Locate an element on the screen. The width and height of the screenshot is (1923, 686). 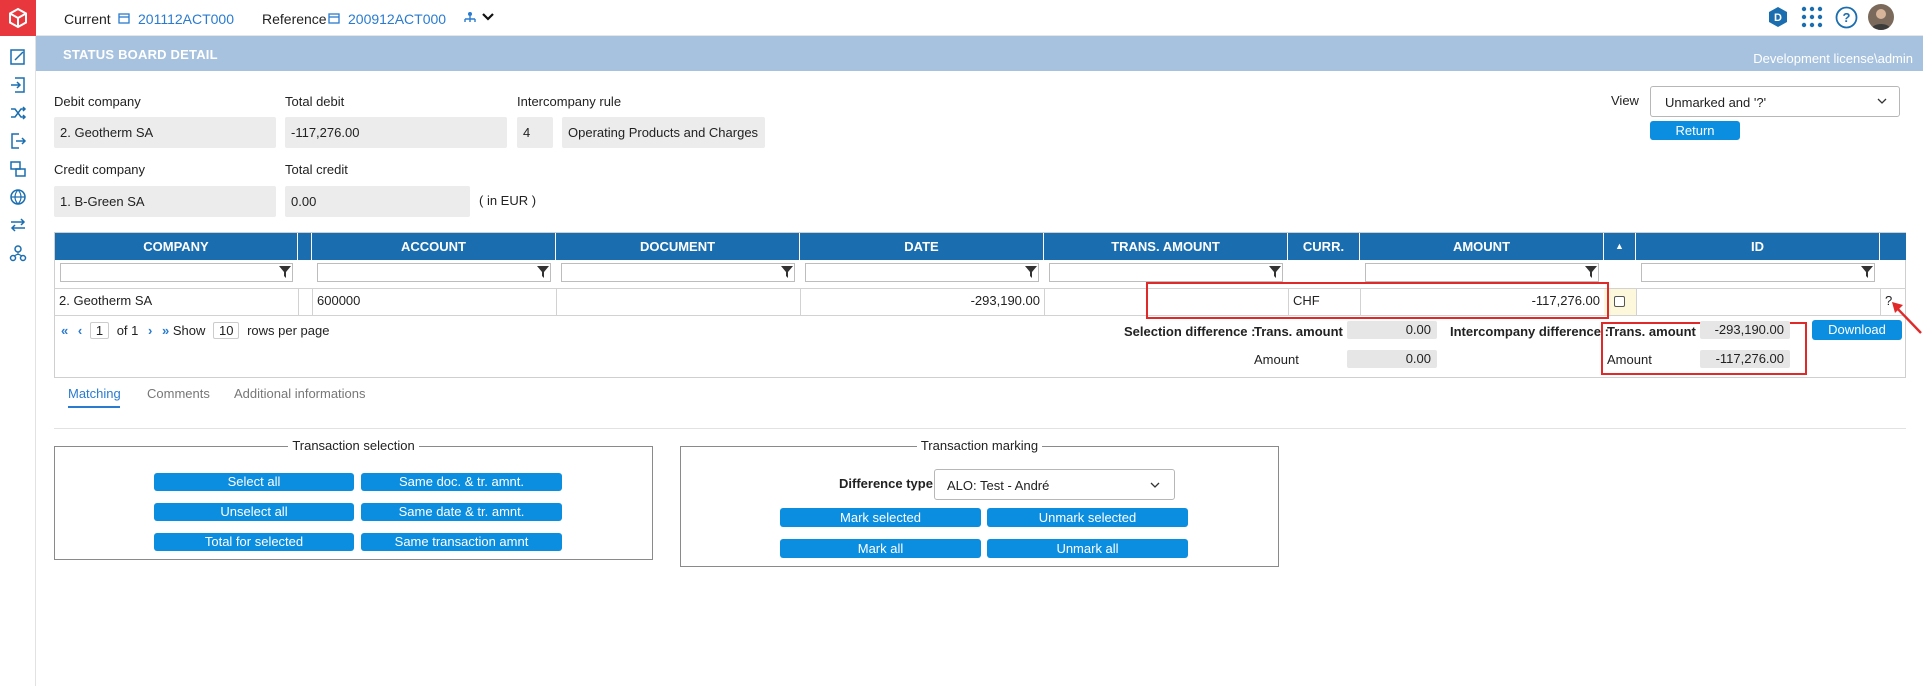
col-header-company: COMPANY is located at coordinates (176, 246).